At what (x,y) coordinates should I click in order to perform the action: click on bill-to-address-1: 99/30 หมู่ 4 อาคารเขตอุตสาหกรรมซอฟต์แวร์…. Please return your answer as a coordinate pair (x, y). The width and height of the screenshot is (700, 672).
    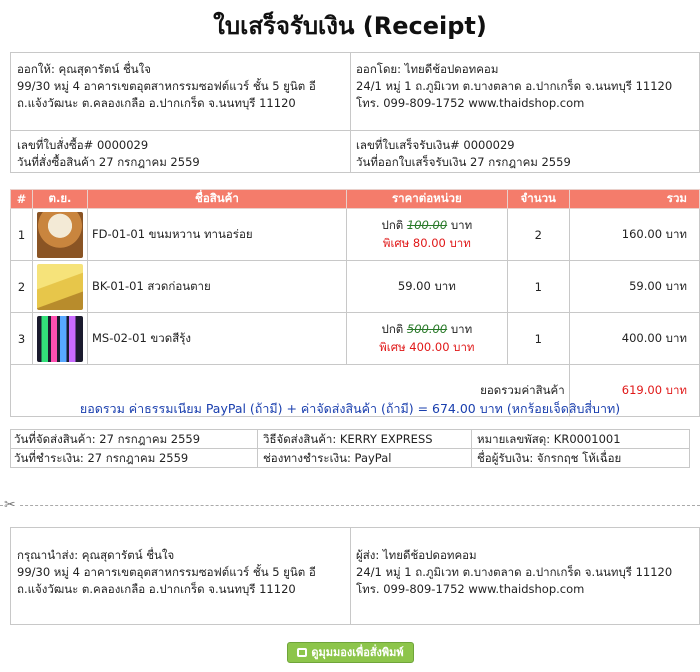
    Looking at the image, I should click on (166, 86).